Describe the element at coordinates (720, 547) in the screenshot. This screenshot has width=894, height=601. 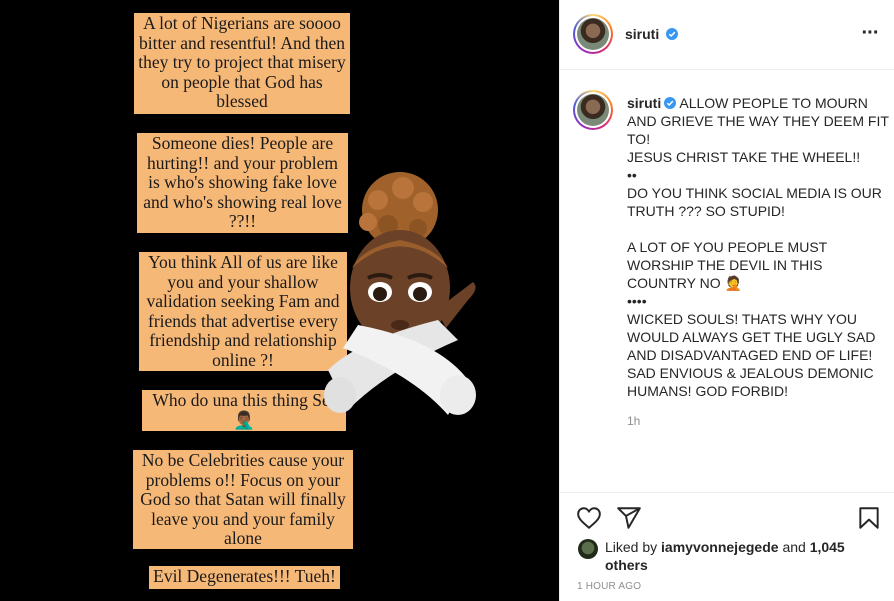
I see `liked-by-user: iamyvonnejegede` at that location.